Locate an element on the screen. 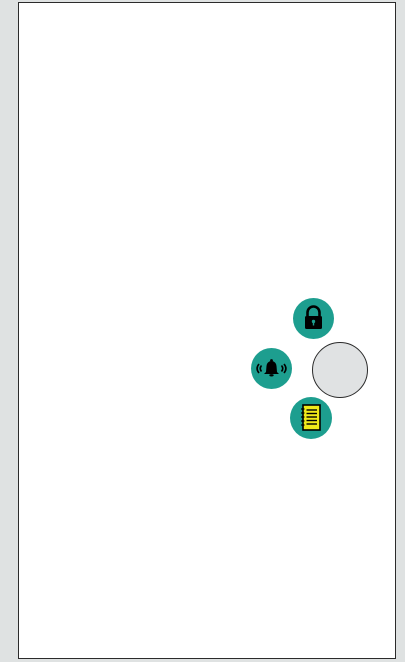 This screenshot has width=405, height=662. alarm-button is located at coordinates (271, 368).